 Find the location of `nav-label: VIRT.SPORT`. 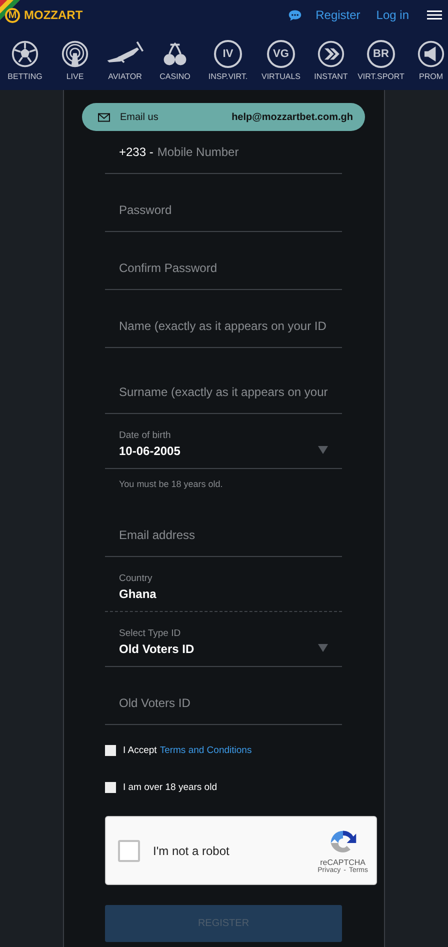

nav-label: VIRT.SPORT is located at coordinates (381, 76).